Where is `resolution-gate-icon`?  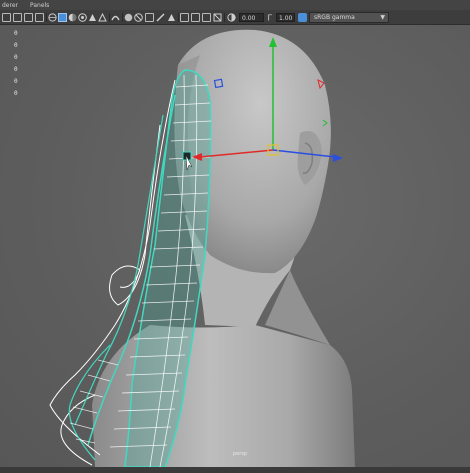 resolution-gate-icon is located at coordinates (184, 17).